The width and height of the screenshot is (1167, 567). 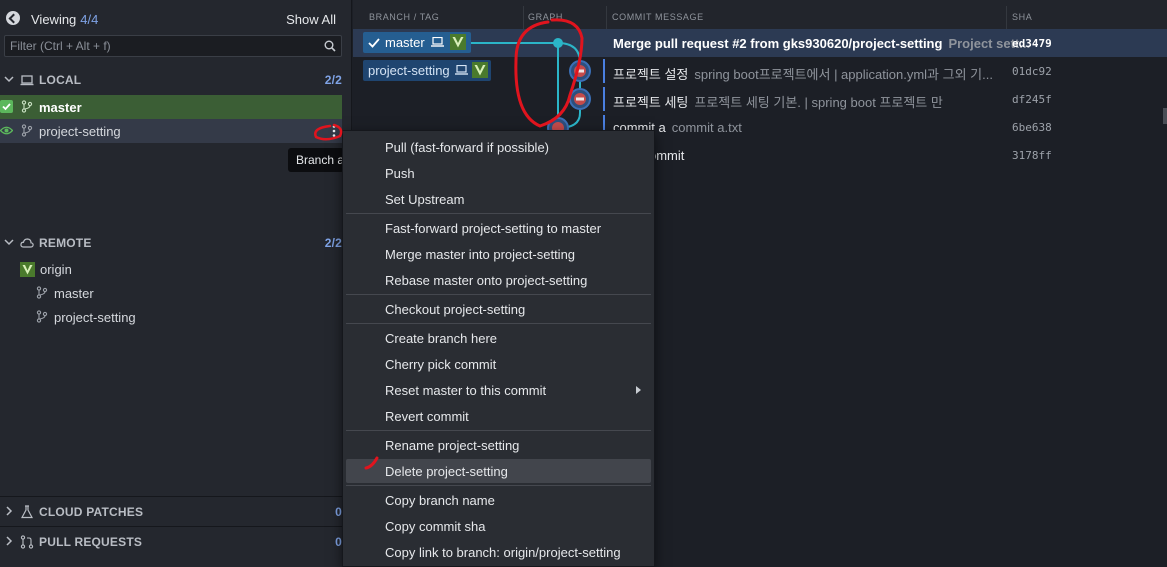 I want to click on cloud-patches-count: 0, so click(x=338, y=512).